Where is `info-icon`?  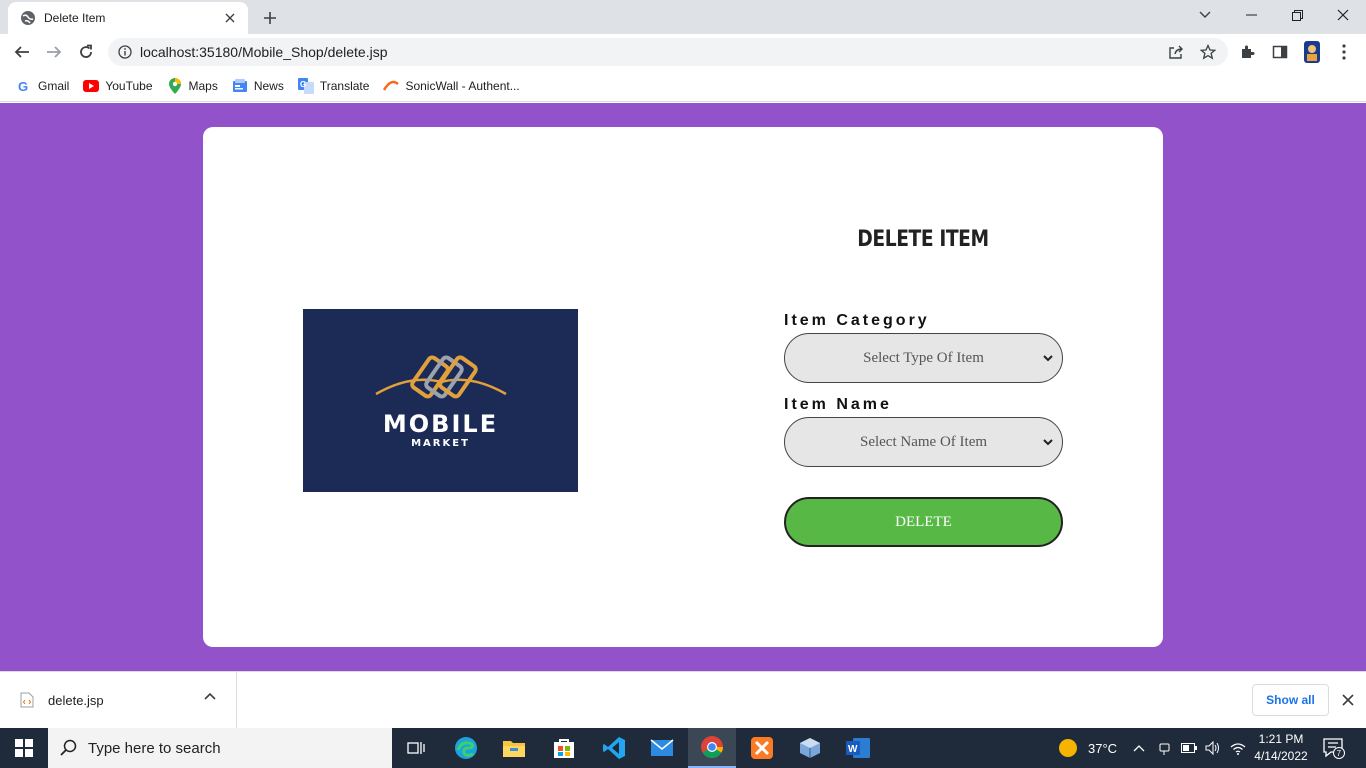 info-icon is located at coordinates (125, 52).